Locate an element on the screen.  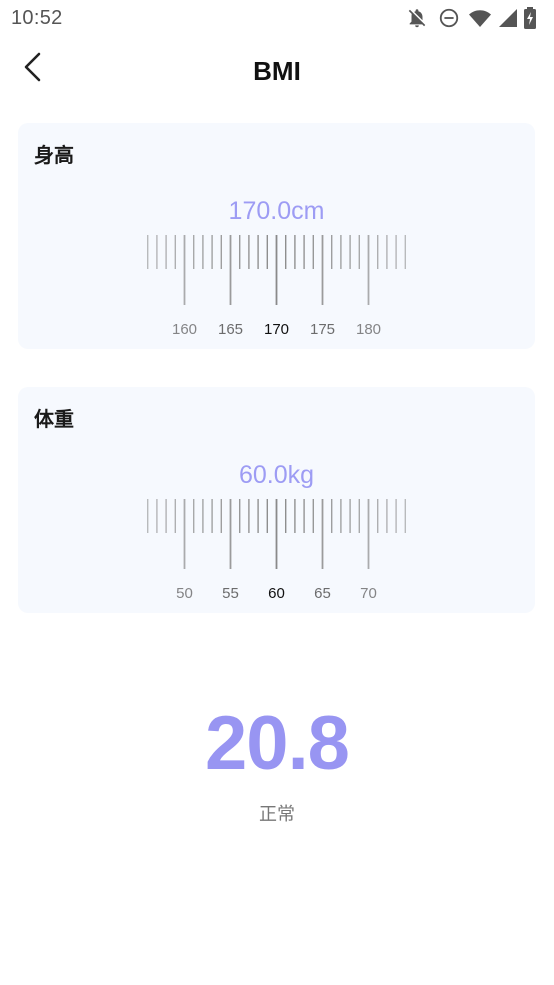
weight-label: 60 is located at coordinates (276, 593).